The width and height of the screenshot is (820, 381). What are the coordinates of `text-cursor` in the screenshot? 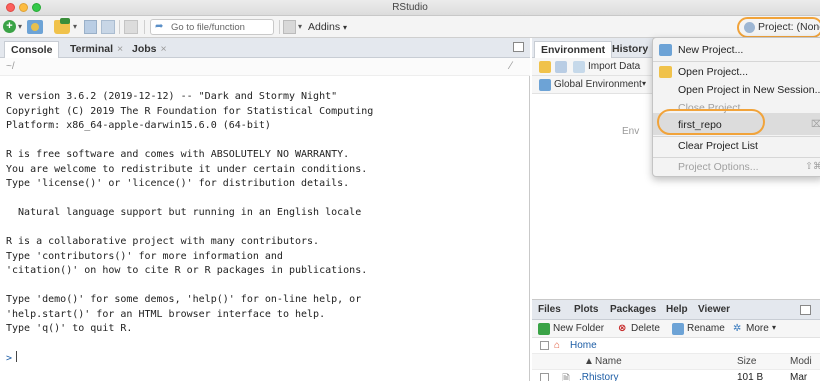 It's located at (17, 356).